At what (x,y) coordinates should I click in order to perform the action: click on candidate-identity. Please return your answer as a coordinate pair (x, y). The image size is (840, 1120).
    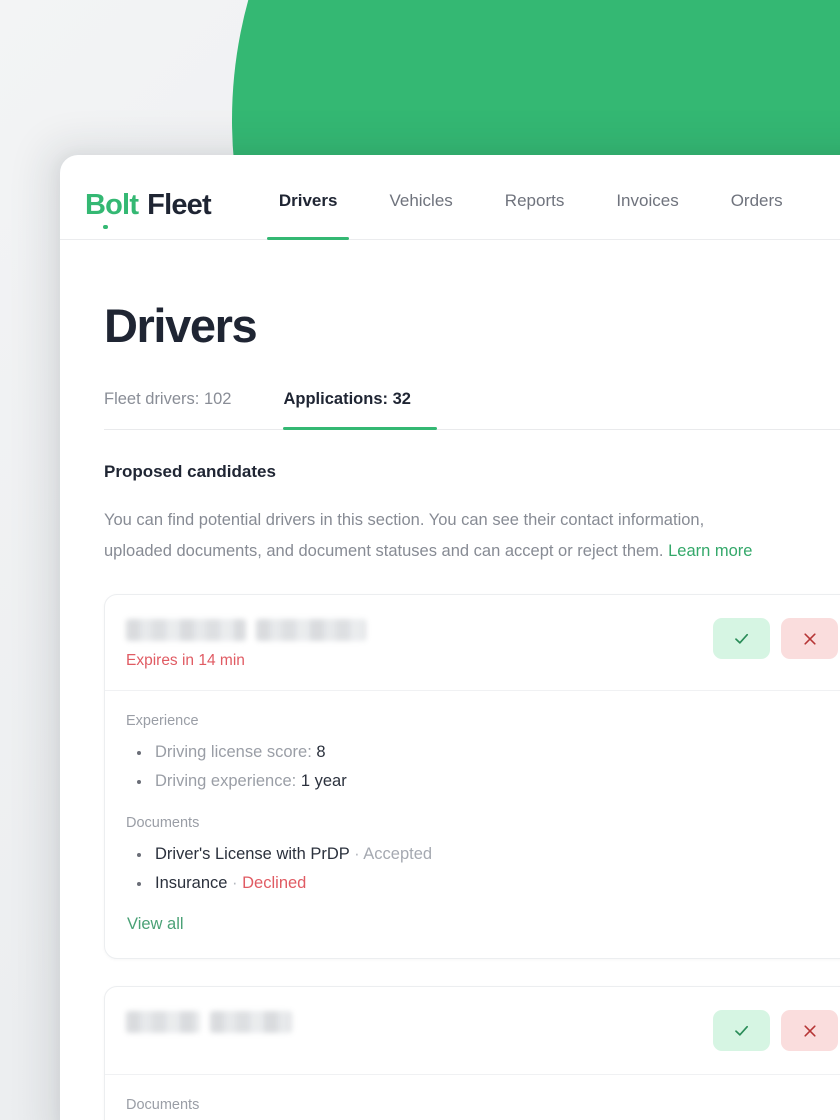
    Looking at the image, I should click on (209, 1021).